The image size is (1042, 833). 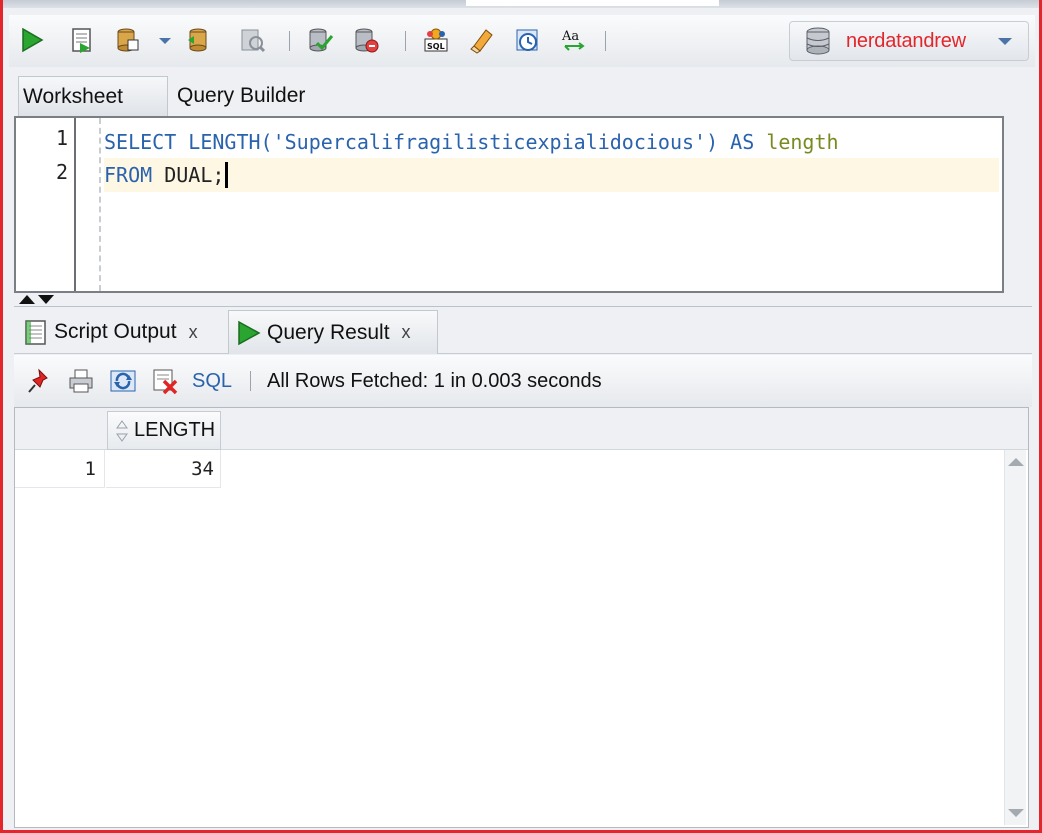 I want to click on pin-icon, so click(x=38, y=380).